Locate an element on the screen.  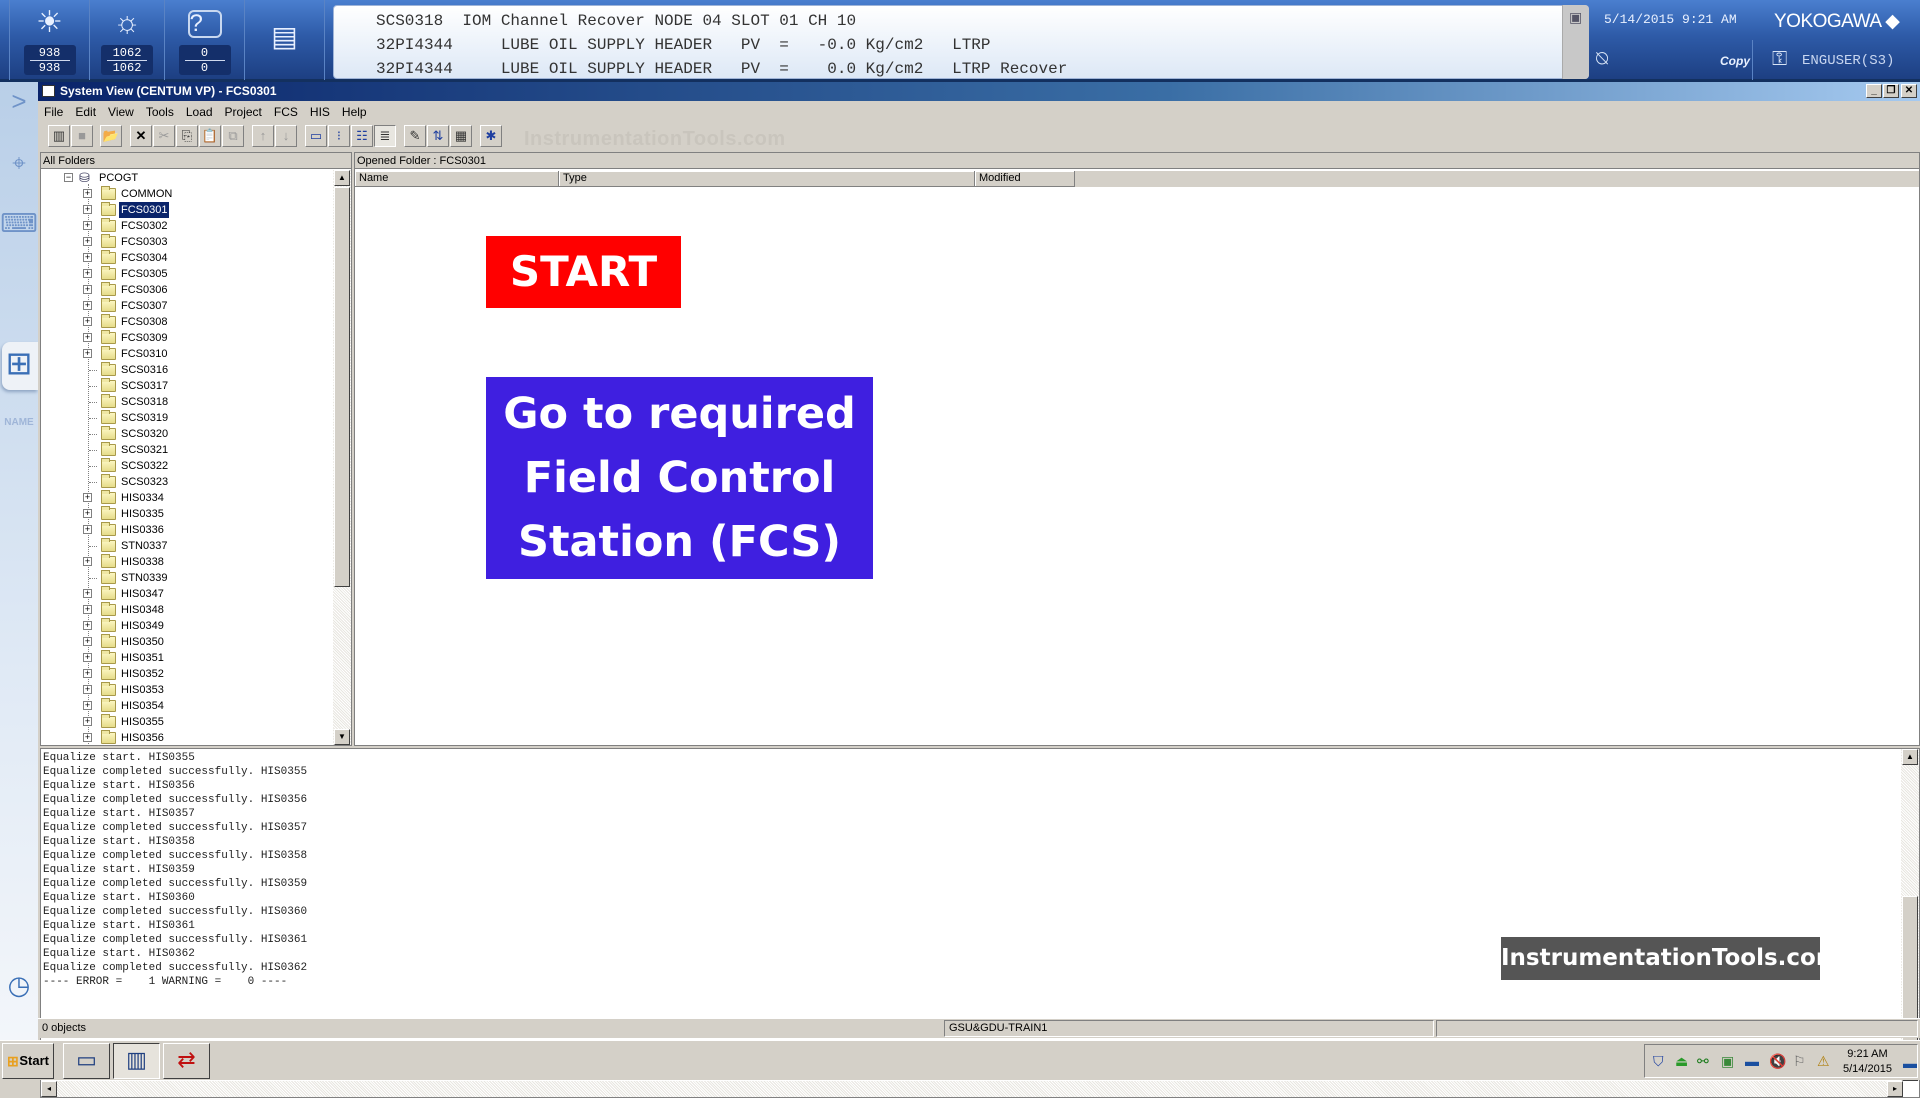
tree-item-label: HIS0335 is located at coordinates (142, 514).